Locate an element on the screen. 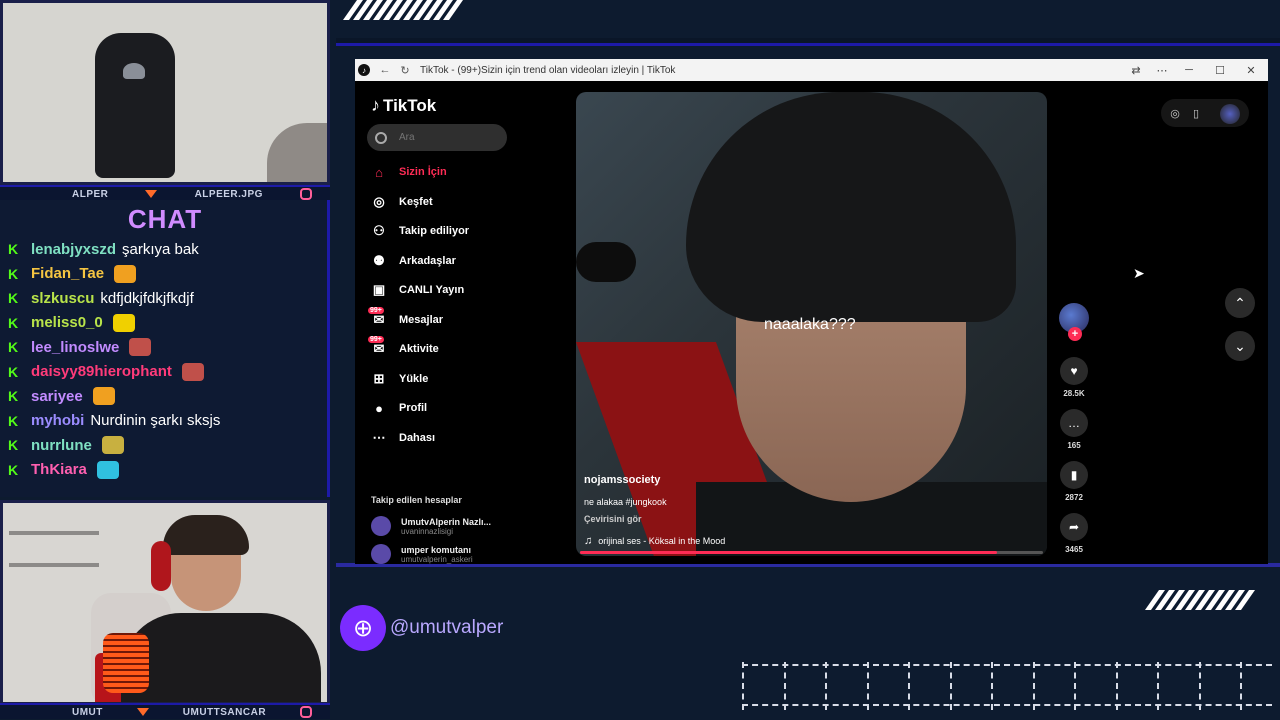 The height and width of the screenshot is (720, 1280). chat-message: Klee_linoslwe is located at coordinates (80, 347).